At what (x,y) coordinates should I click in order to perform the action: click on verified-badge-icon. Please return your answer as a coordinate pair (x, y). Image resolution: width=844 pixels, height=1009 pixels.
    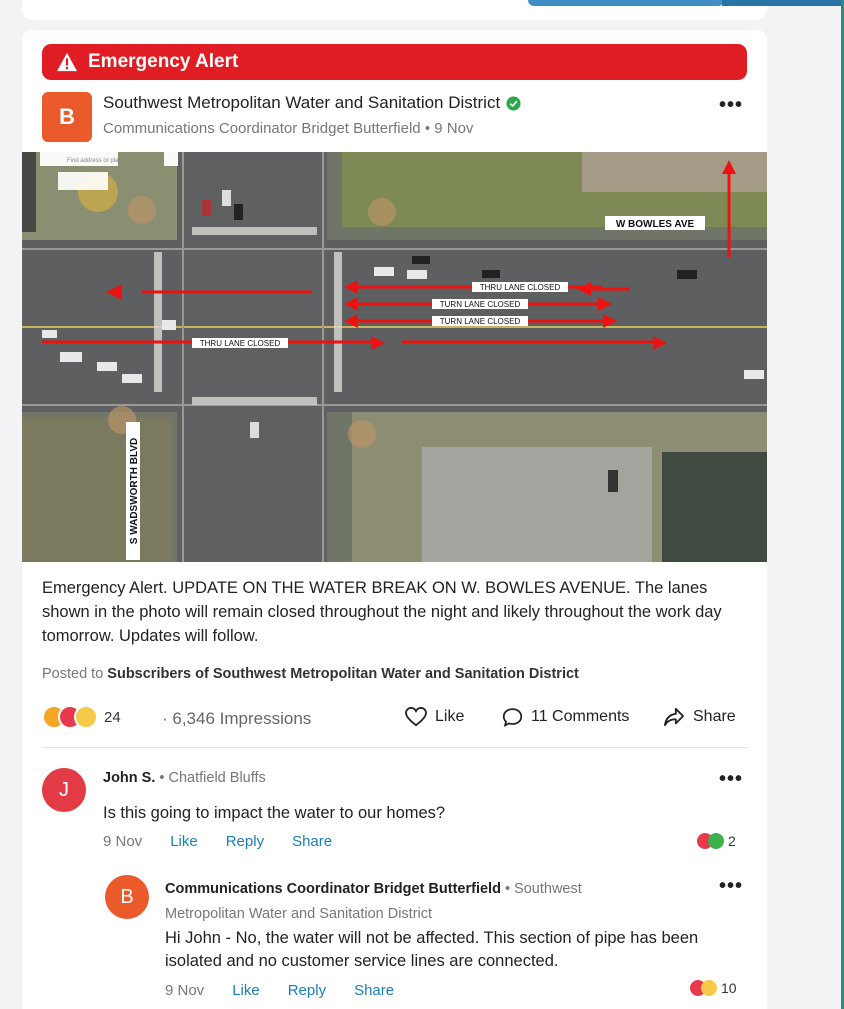
    Looking at the image, I should click on (513, 103).